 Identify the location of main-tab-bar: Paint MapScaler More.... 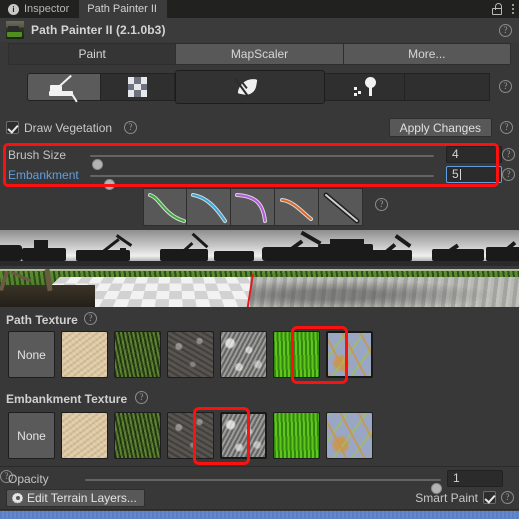
(259, 54).